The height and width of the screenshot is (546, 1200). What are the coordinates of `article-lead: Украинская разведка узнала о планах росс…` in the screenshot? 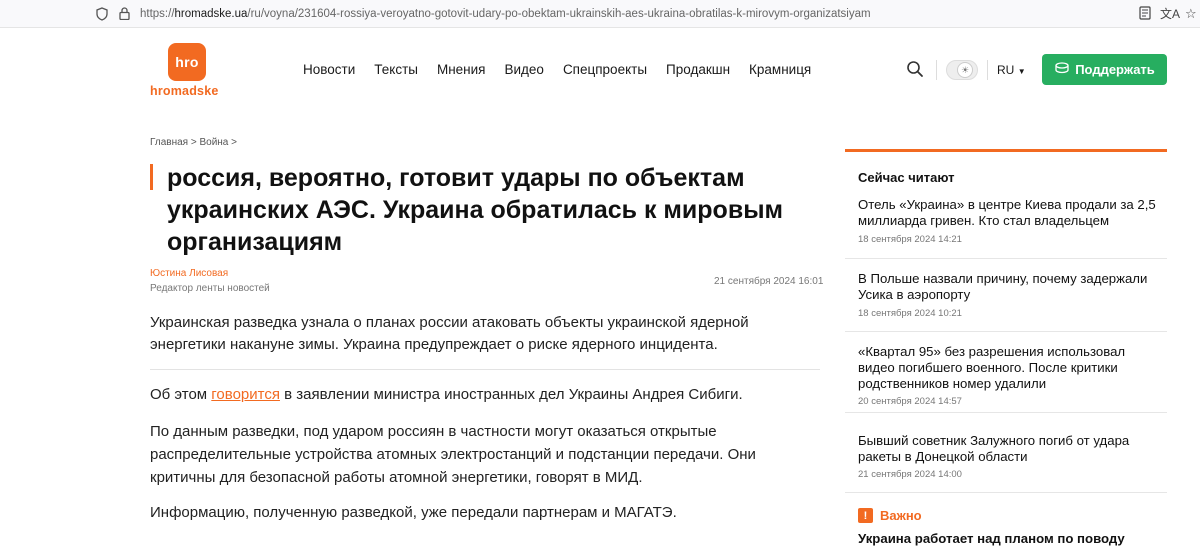 It's located at (449, 333).